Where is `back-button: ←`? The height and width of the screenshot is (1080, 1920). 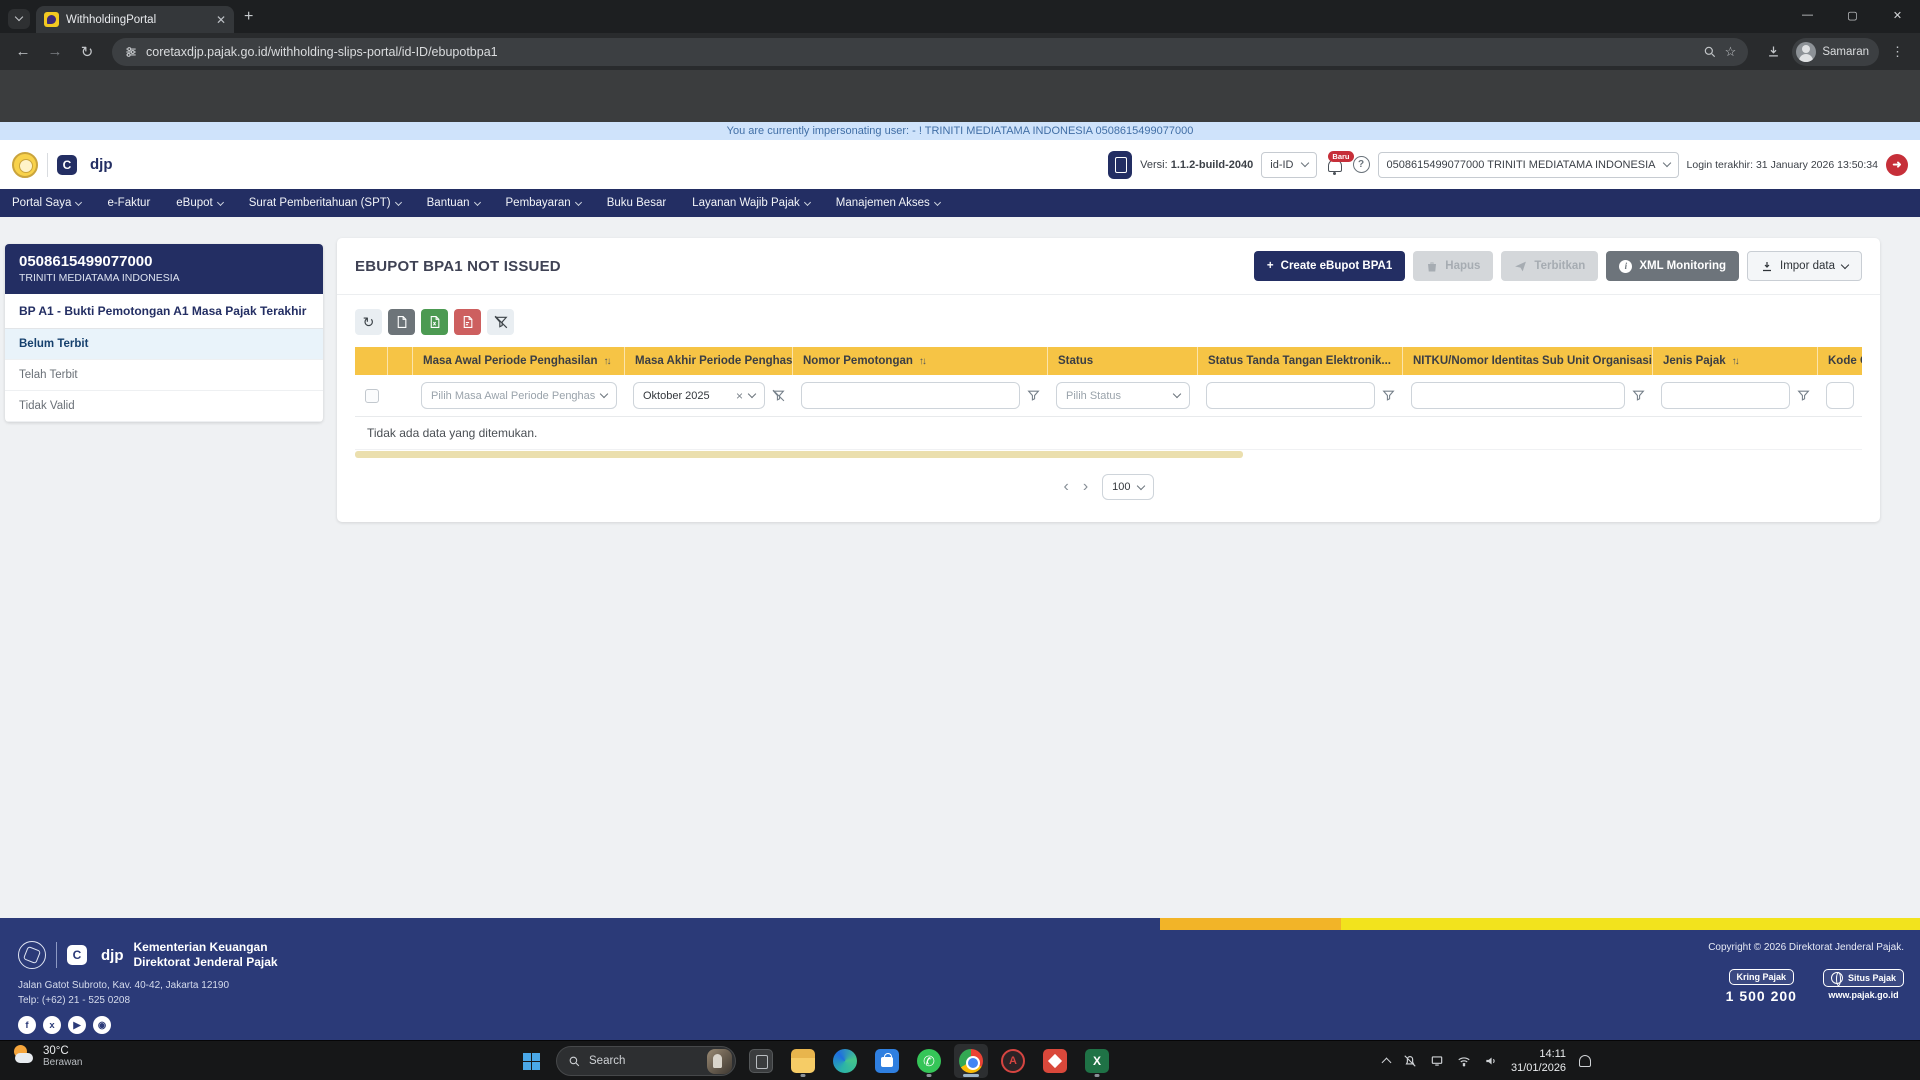 back-button: ← is located at coordinates (23, 52).